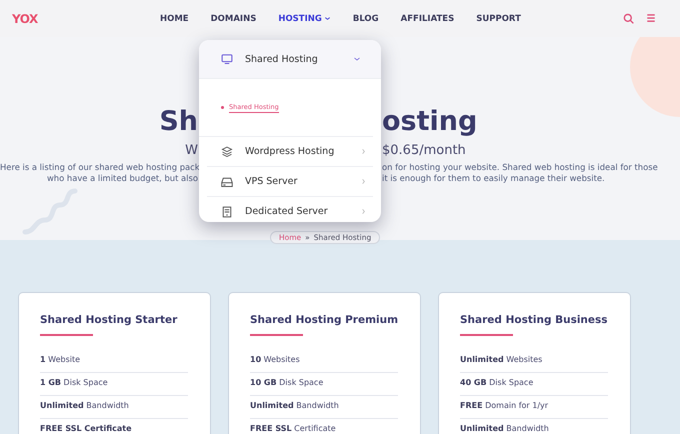  What do you see at coordinates (227, 212) in the screenshot?
I see `server-icon` at bounding box center [227, 212].